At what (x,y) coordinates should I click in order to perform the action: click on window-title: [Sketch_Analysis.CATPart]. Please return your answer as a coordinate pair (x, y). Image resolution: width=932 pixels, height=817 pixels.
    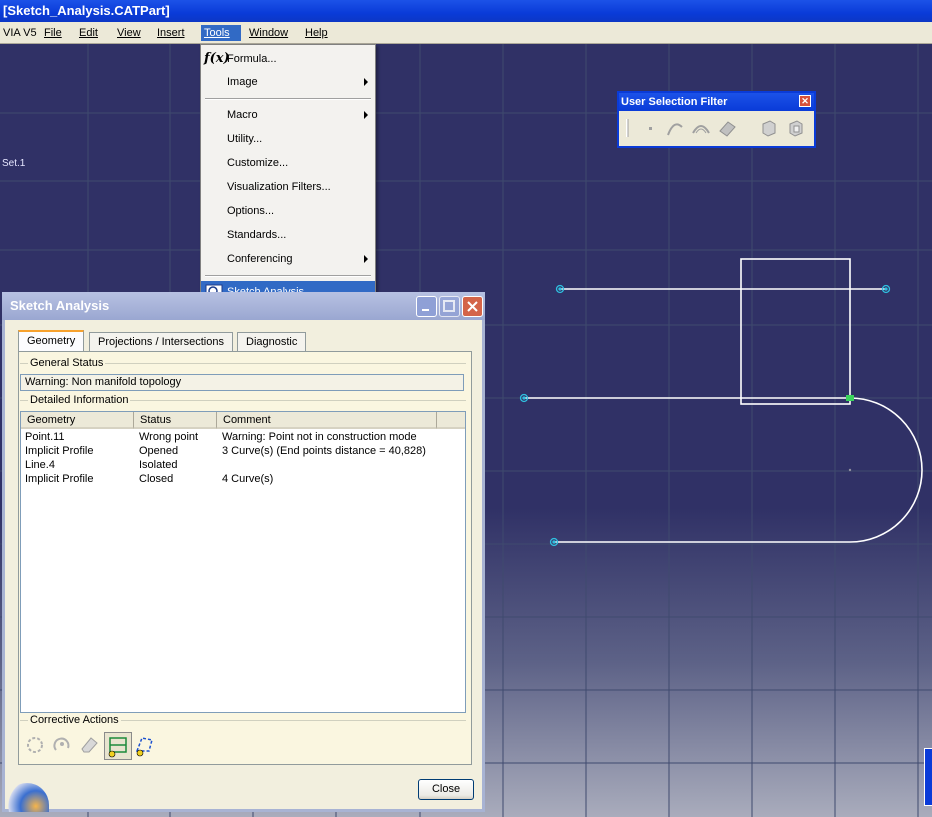
    Looking at the image, I should click on (466, 11).